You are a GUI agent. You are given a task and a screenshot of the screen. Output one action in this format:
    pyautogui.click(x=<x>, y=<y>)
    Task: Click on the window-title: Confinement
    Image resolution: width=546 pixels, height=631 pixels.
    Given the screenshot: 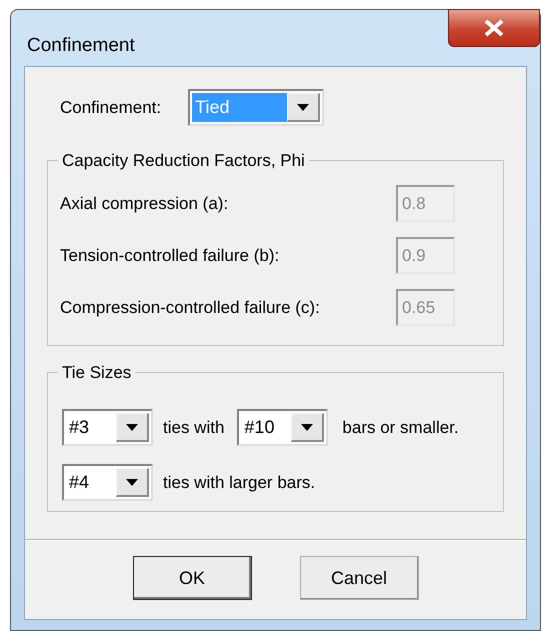 What is the action you would take?
    pyautogui.click(x=81, y=46)
    